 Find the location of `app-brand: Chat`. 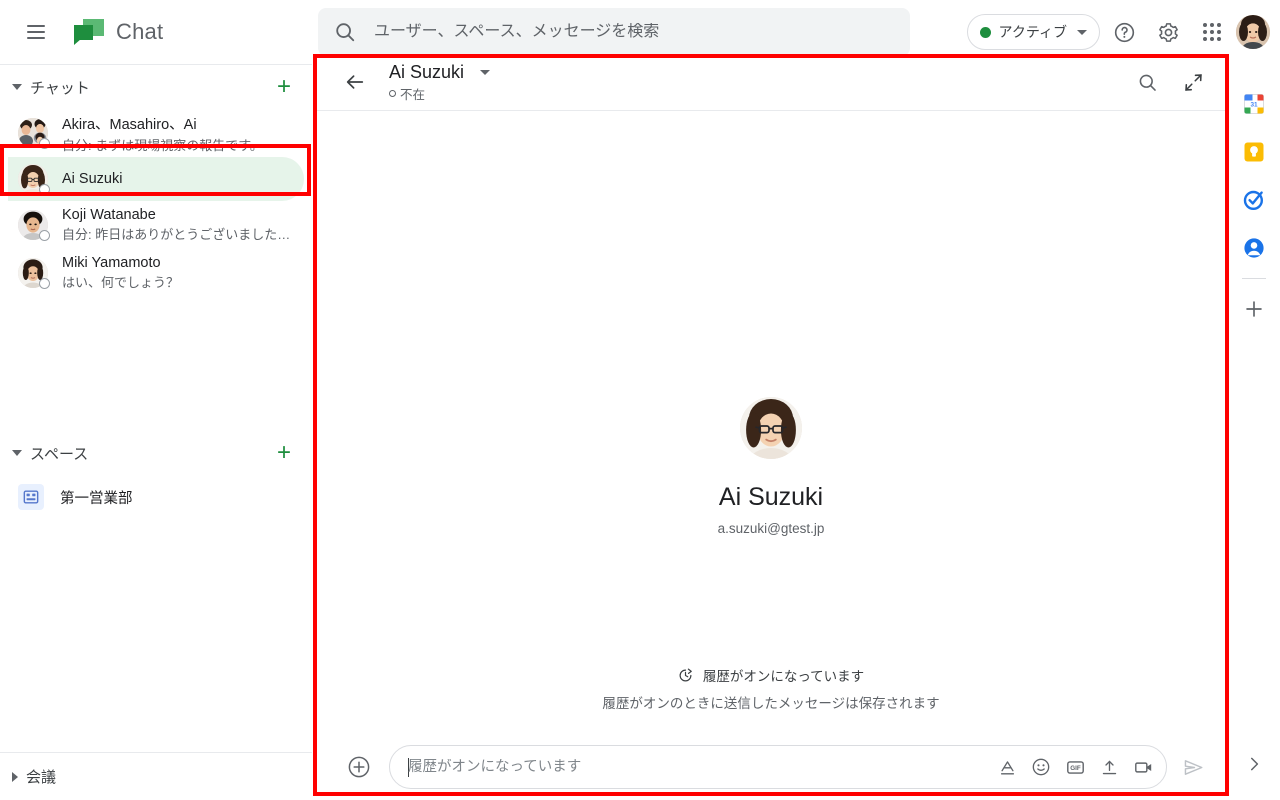

app-brand: Chat is located at coordinates (118, 32).